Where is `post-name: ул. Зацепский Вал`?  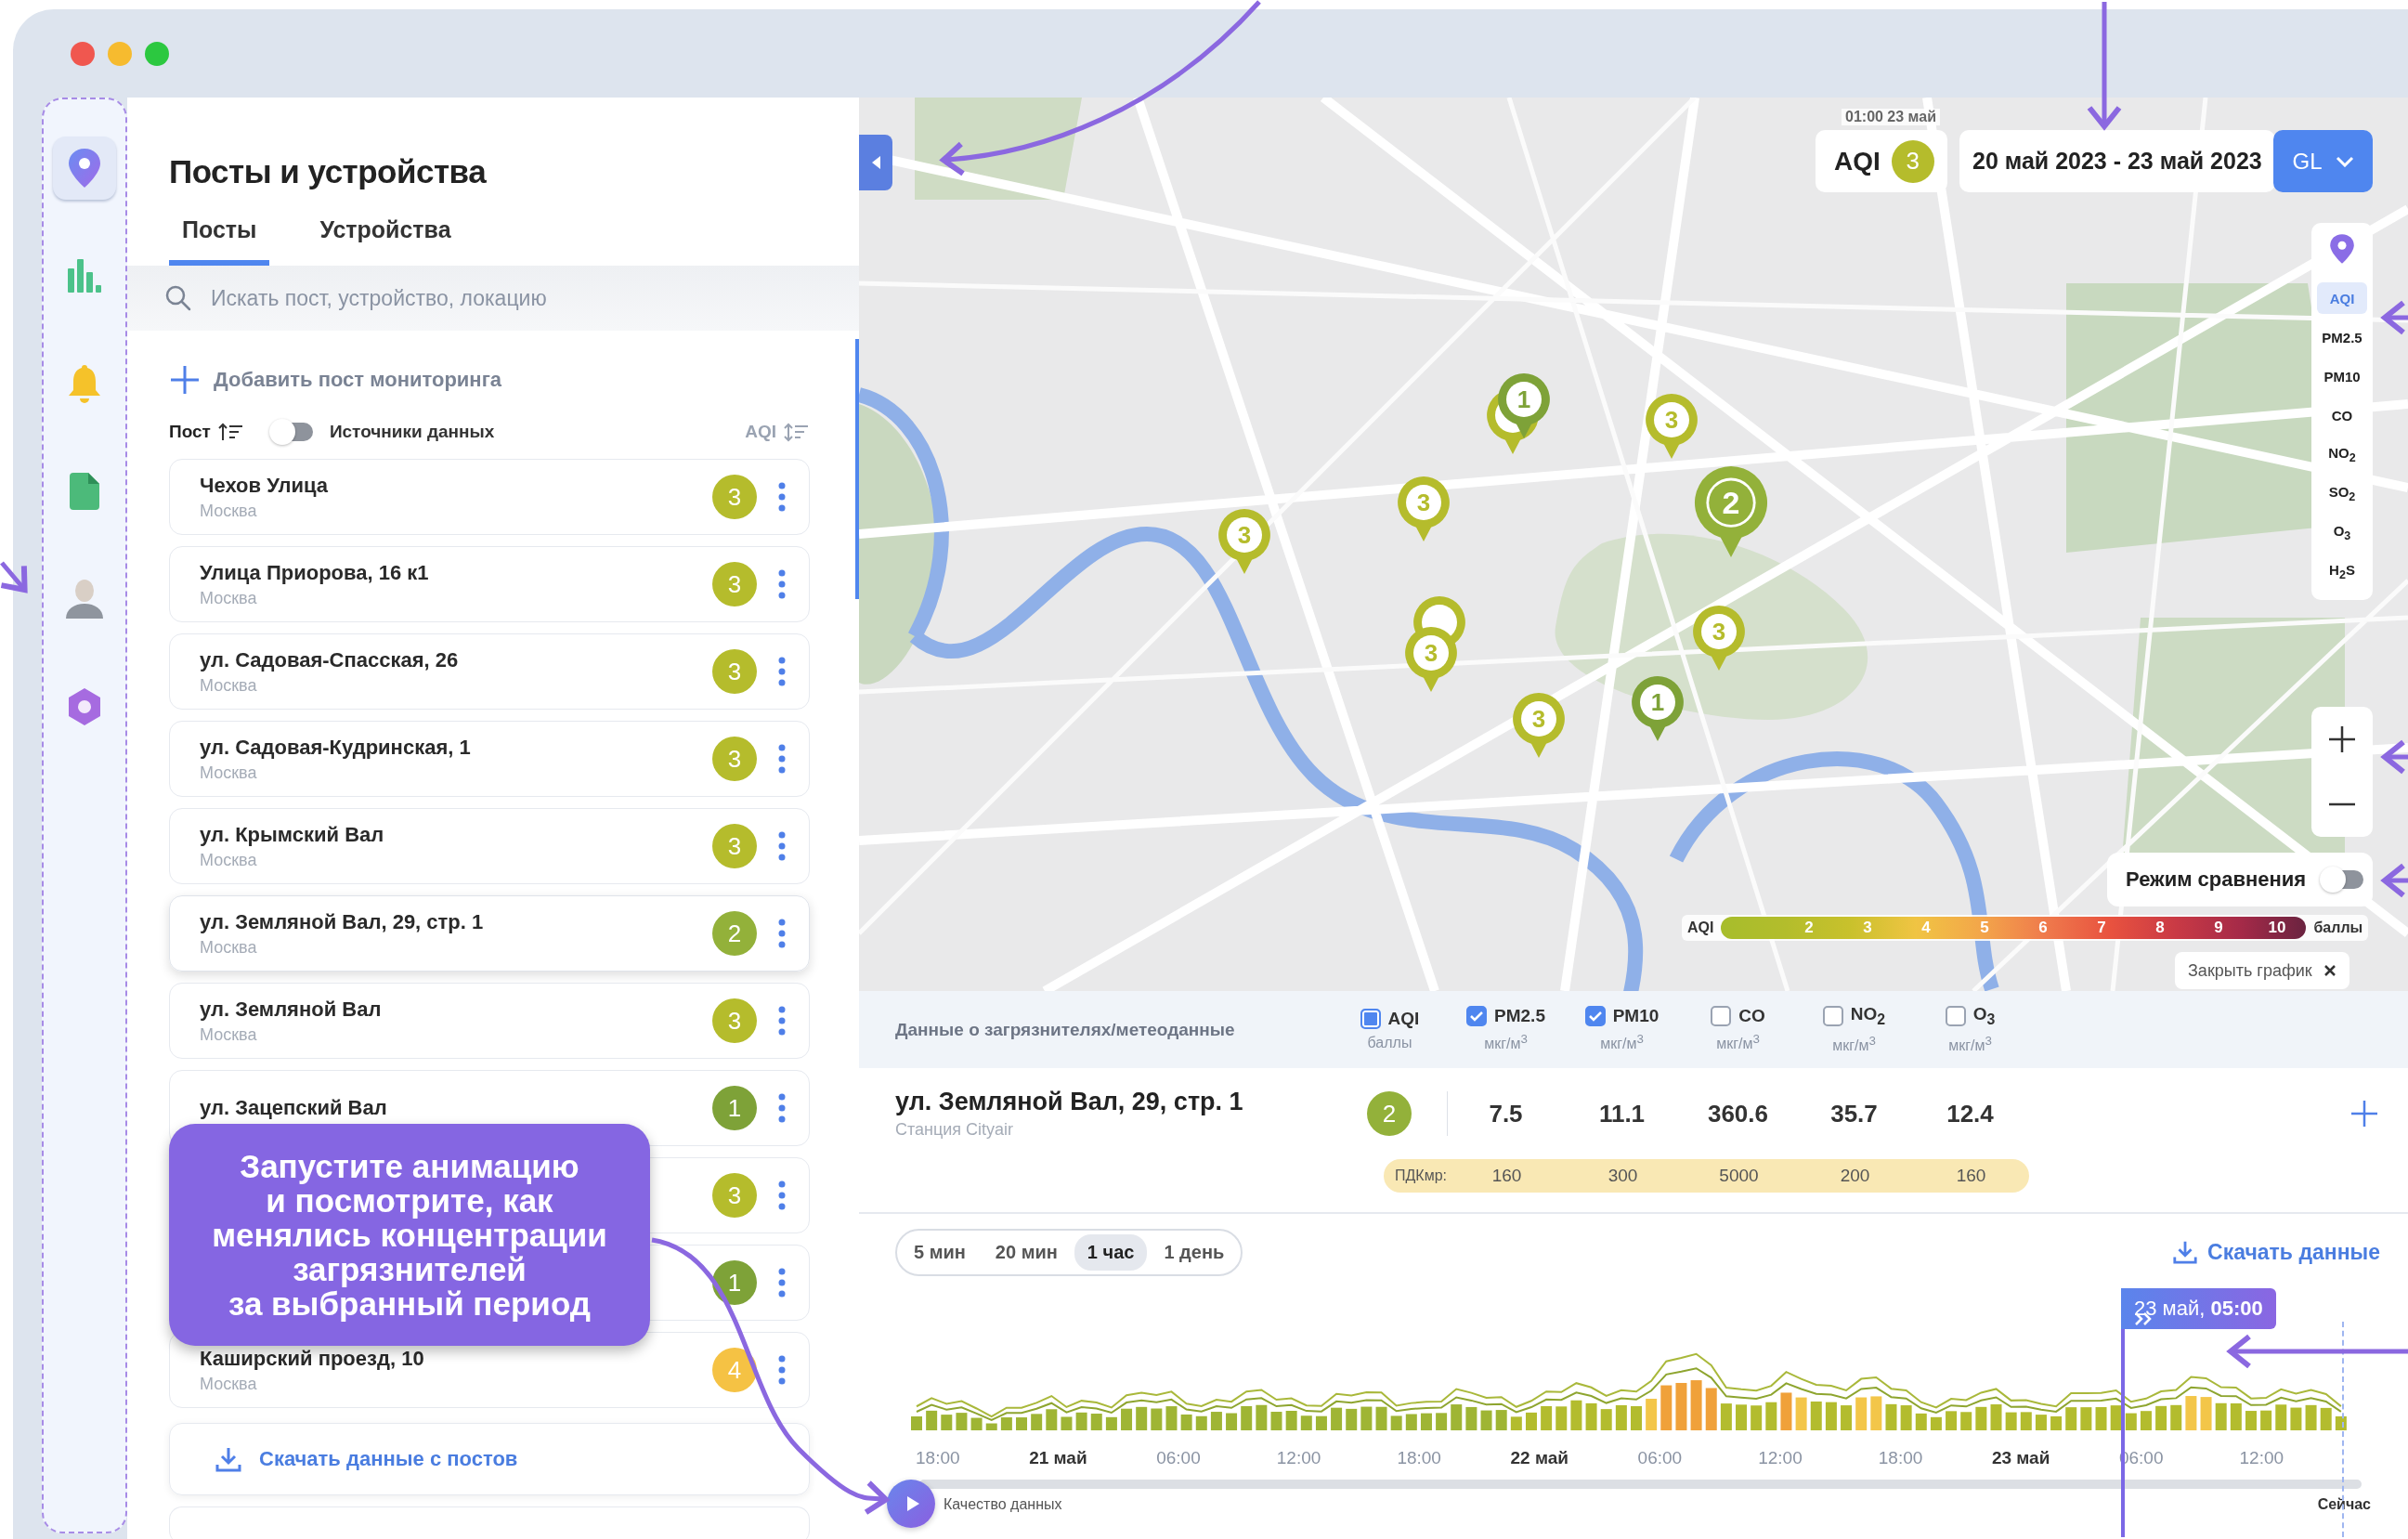
post-name: ул. Зацепский Вал is located at coordinates (294, 1108).